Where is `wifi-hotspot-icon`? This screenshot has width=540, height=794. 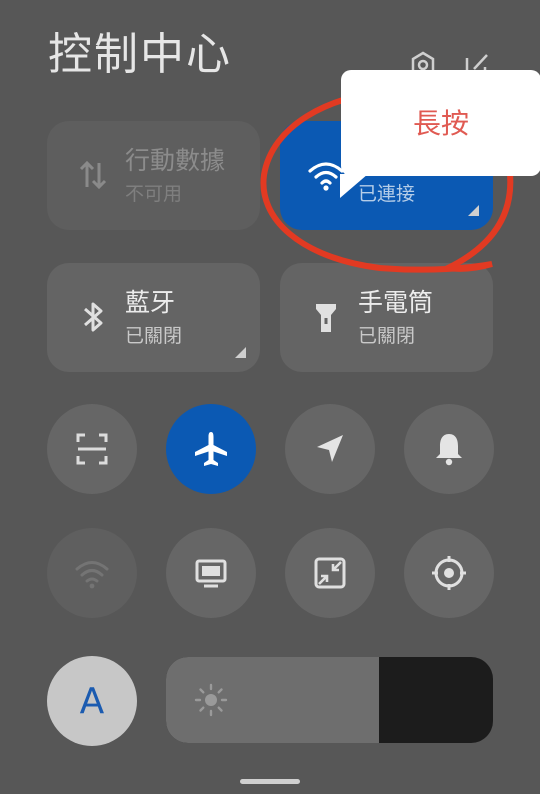
wifi-hotspot-icon is located at coordinates (92, 575).